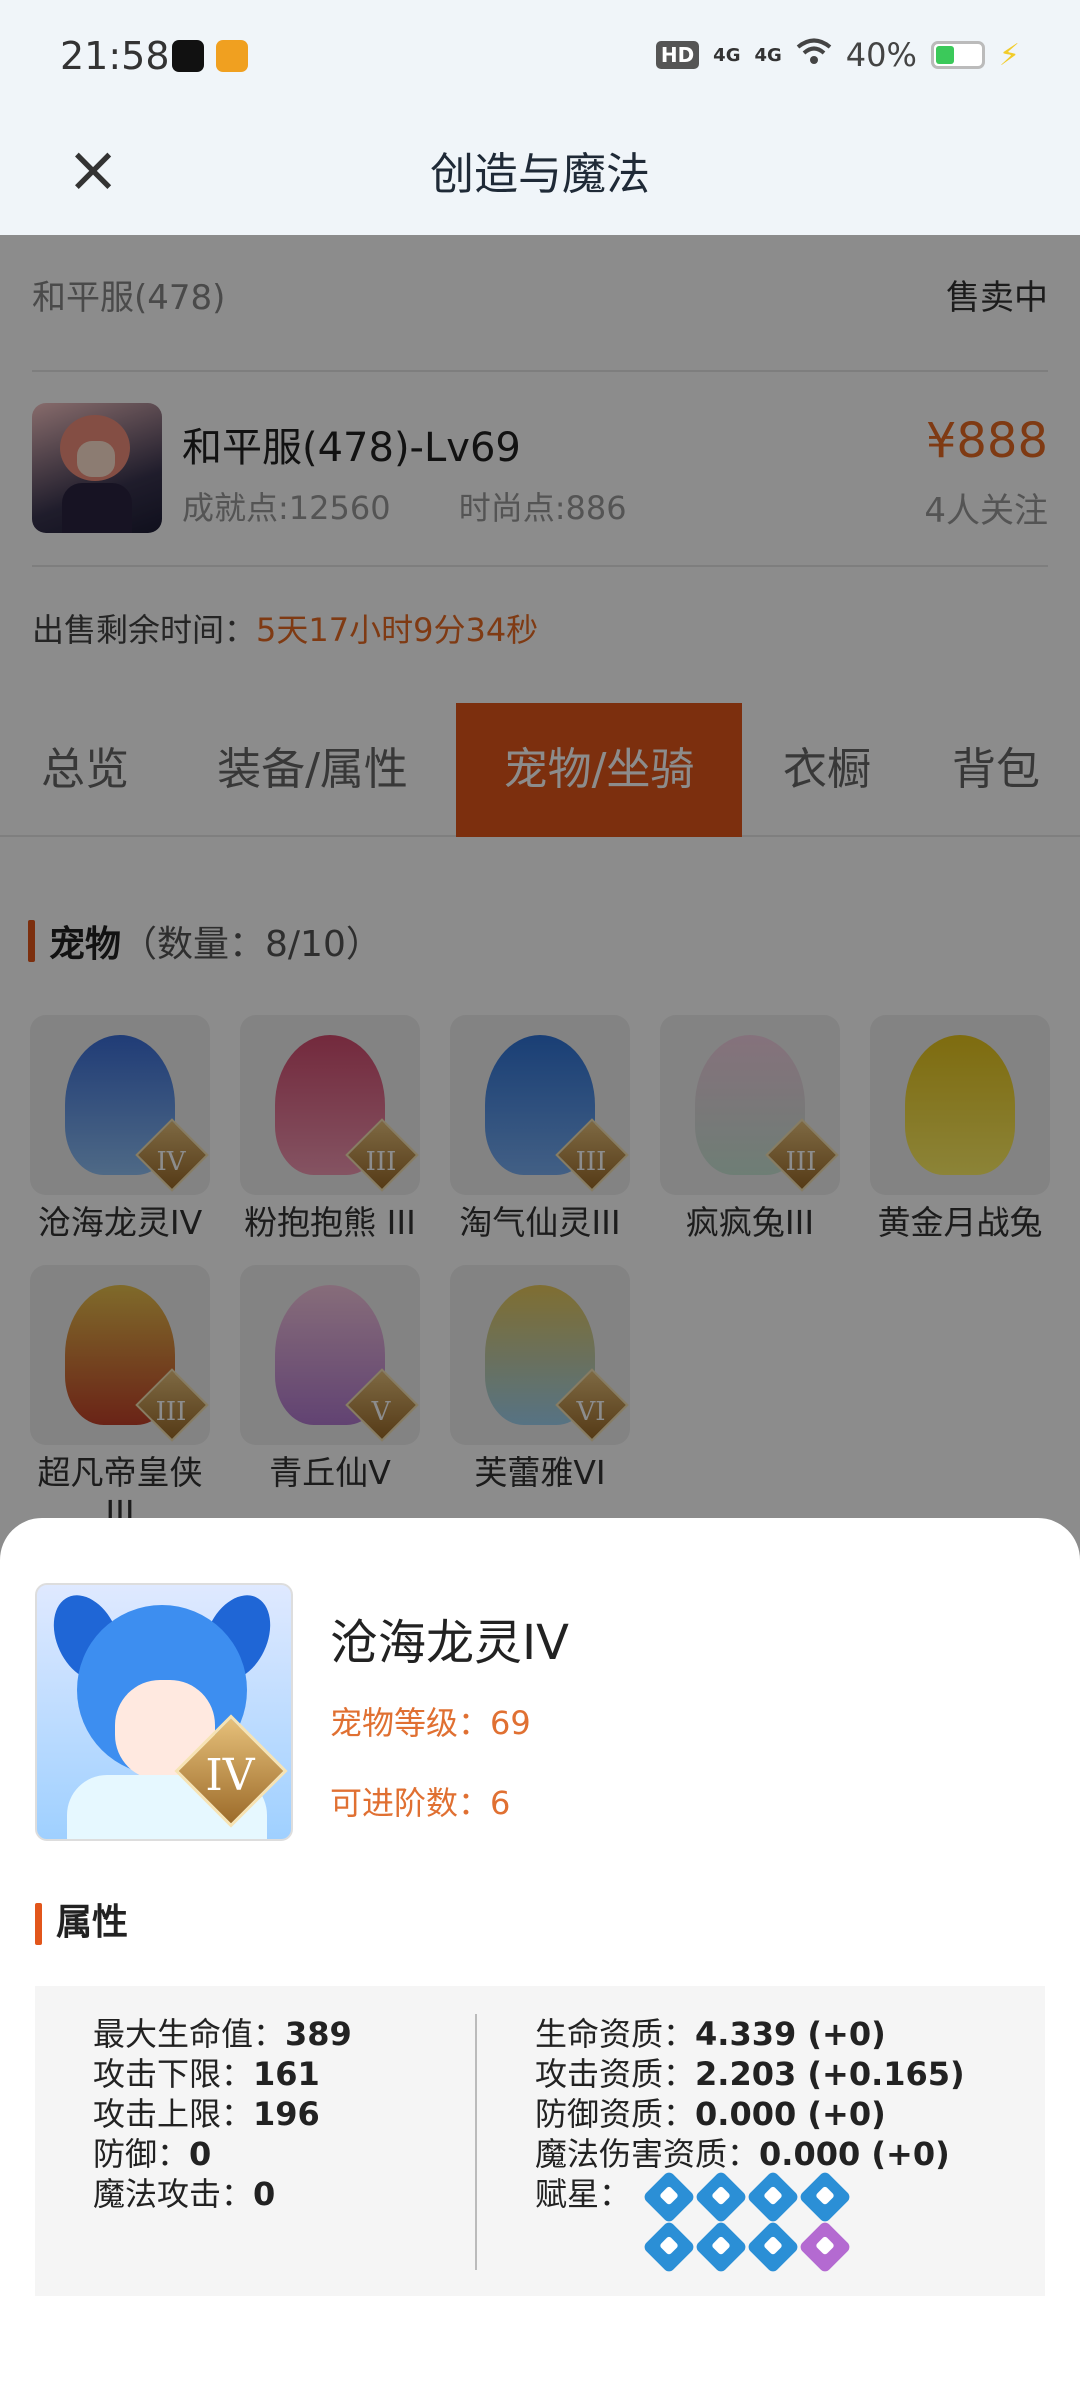  What do you see at coordinates (710, 2034) in the screenshot?
I see `attr-row: 生命资质：4.339 (+0)` at bounding box center [710, 2034].